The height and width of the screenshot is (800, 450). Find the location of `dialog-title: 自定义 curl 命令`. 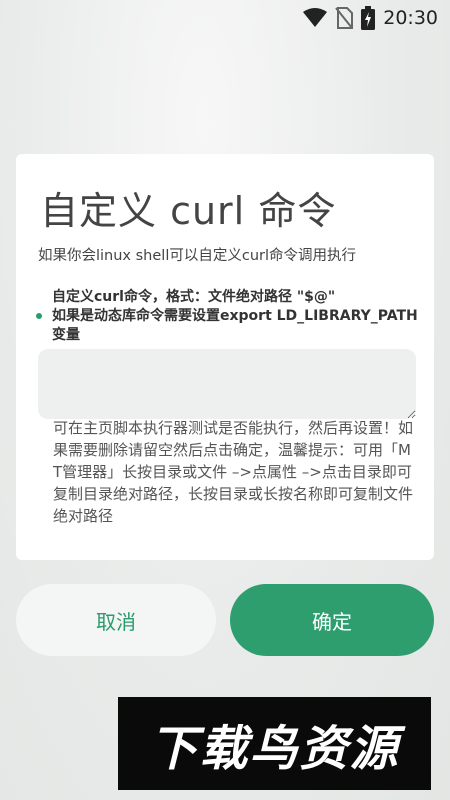

dialog-title: 自定义 curl 命令 is located at coordinates (188, 211).